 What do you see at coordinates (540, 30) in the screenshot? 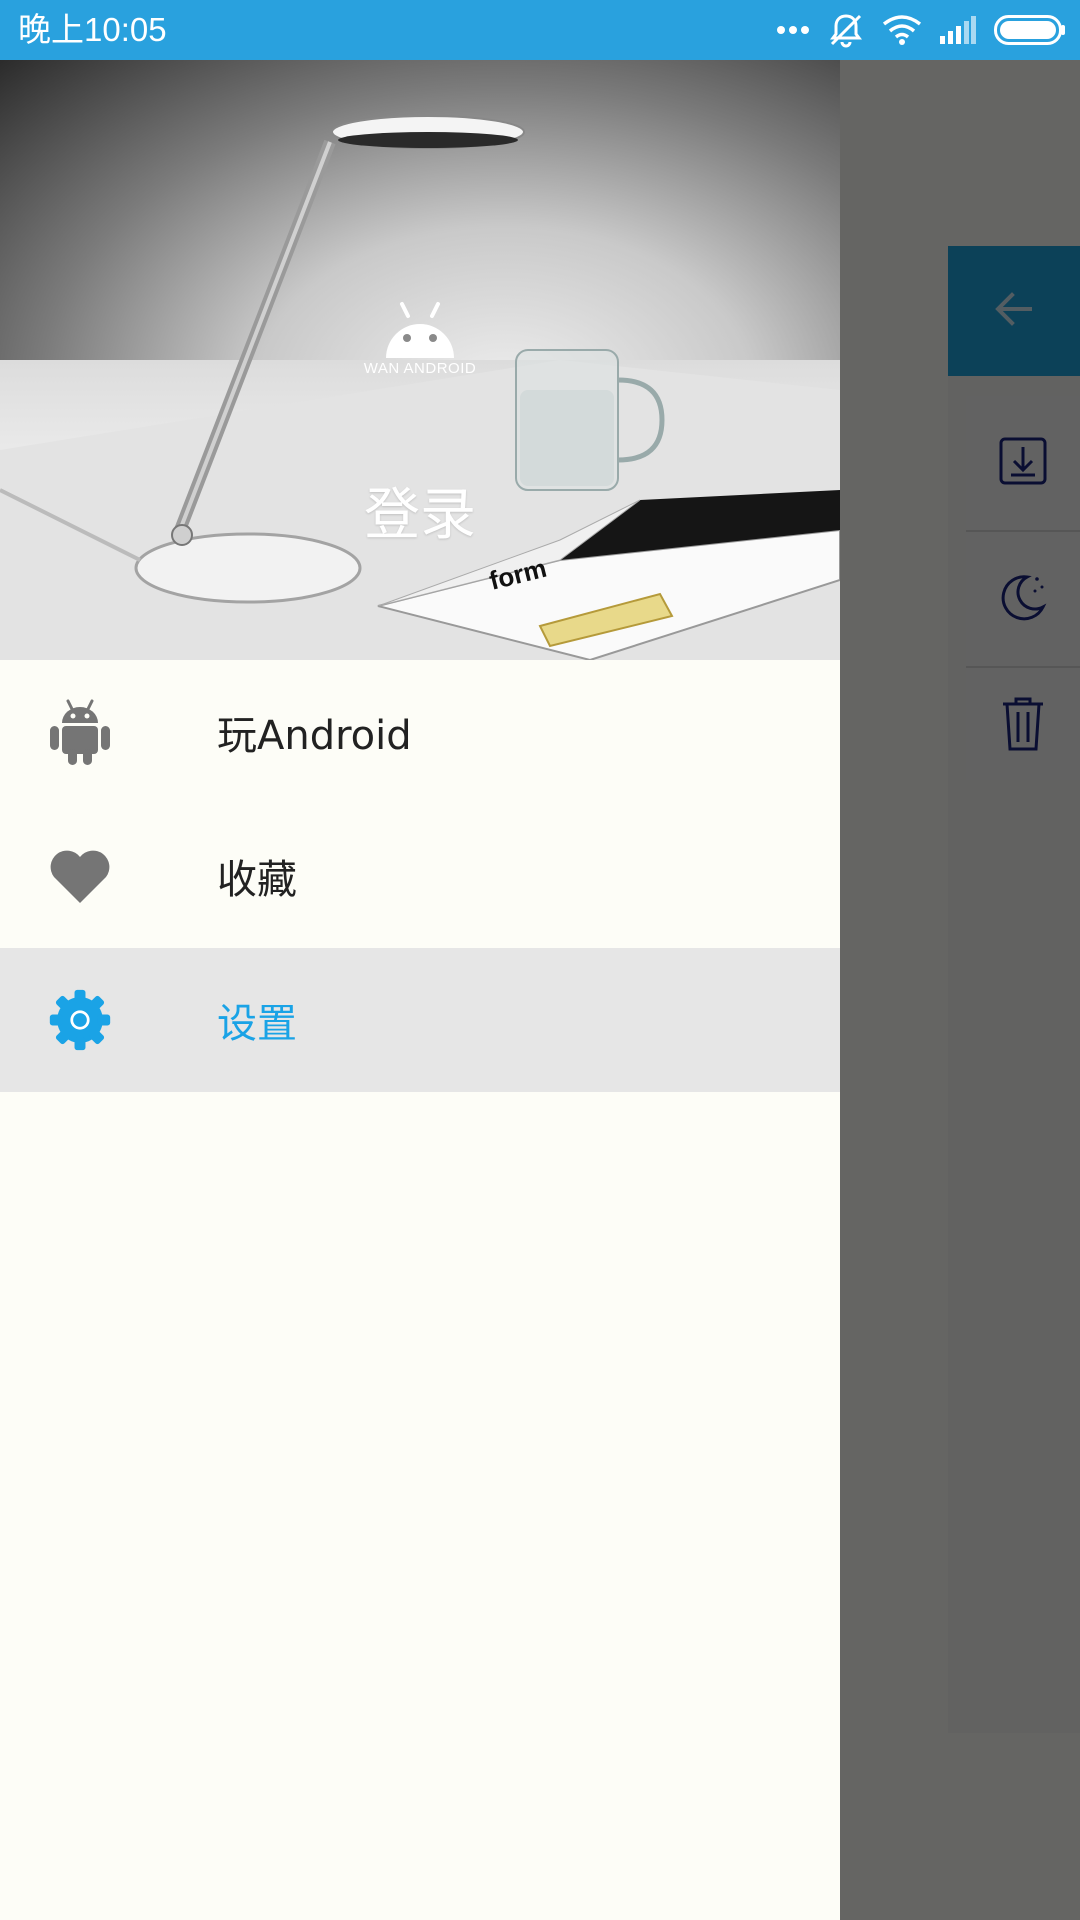
I see `status-bar: 晚上10:05` at bounding box center [540, 30].